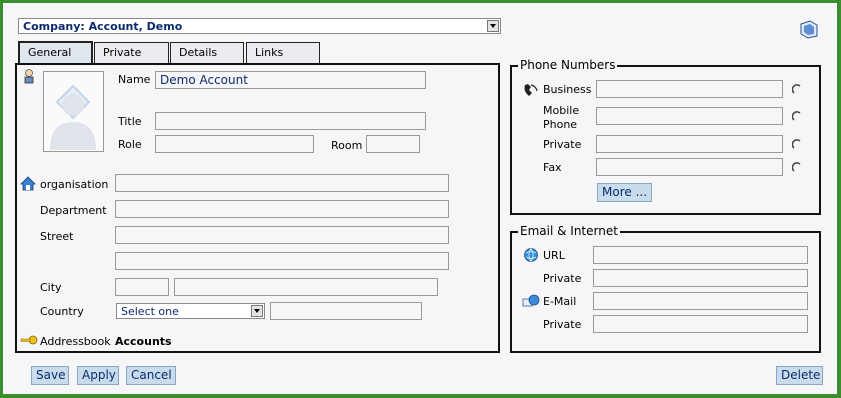  I want to click on fax-label: Fax, so click(552, 167).